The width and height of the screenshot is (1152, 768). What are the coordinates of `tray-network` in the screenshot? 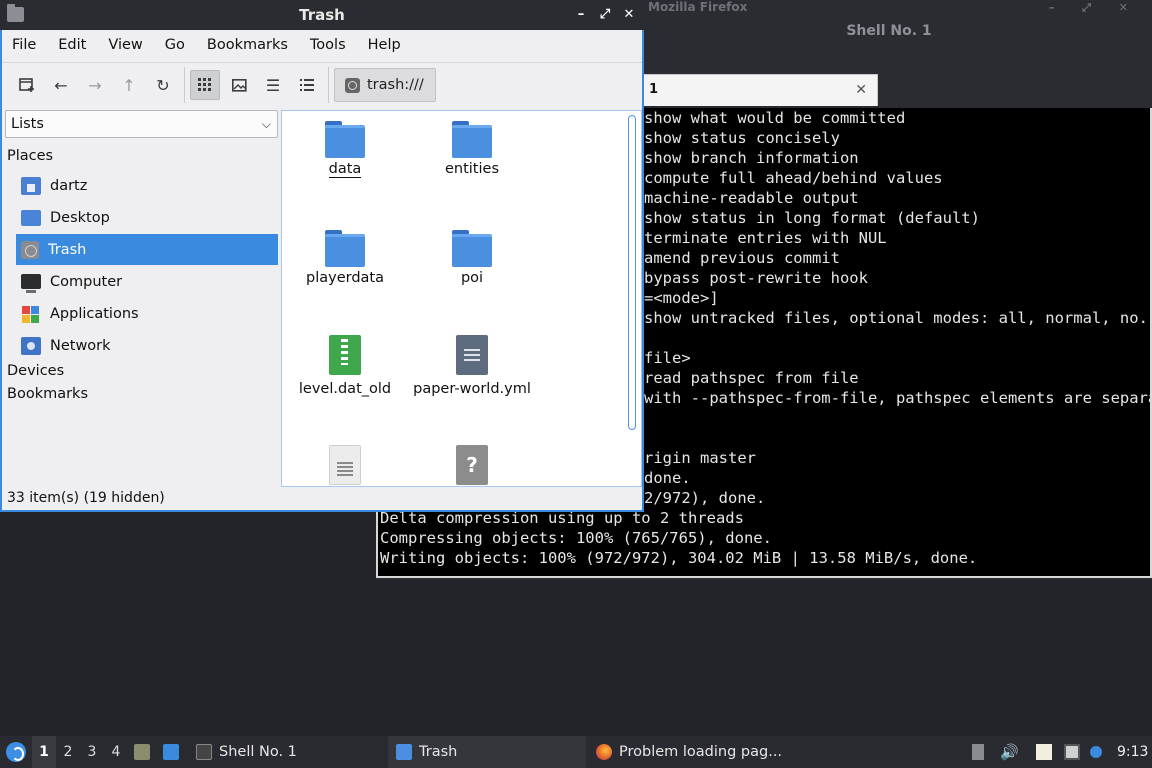 It's located at (1072, 752).